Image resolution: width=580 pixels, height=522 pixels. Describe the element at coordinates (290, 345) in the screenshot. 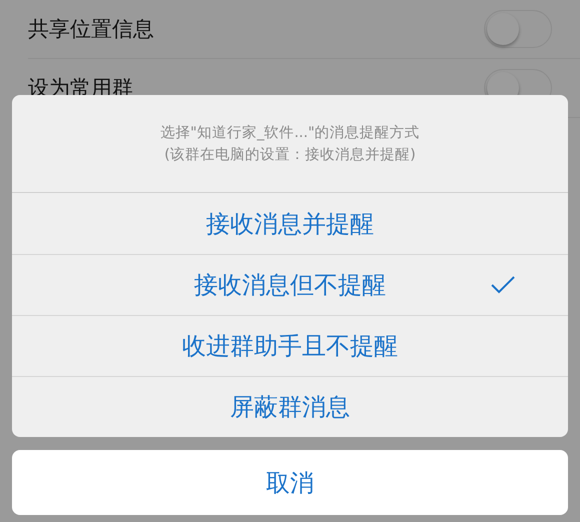

I see `sheet-option: 收进群助手且不提醒` at that location.